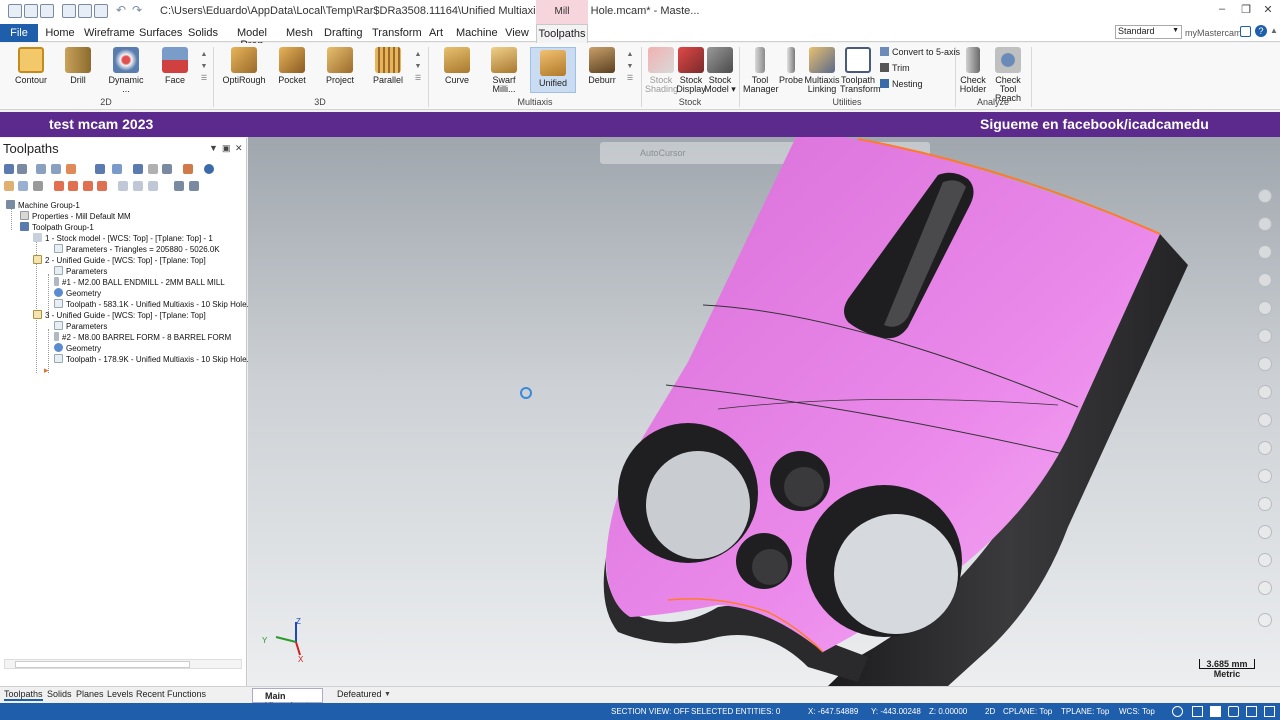 The height and width of the screenshot is (720, 1280). Describe the element at coordinates (102, 664) in the screenshot. I see `scrollbar-thumb` at that location.